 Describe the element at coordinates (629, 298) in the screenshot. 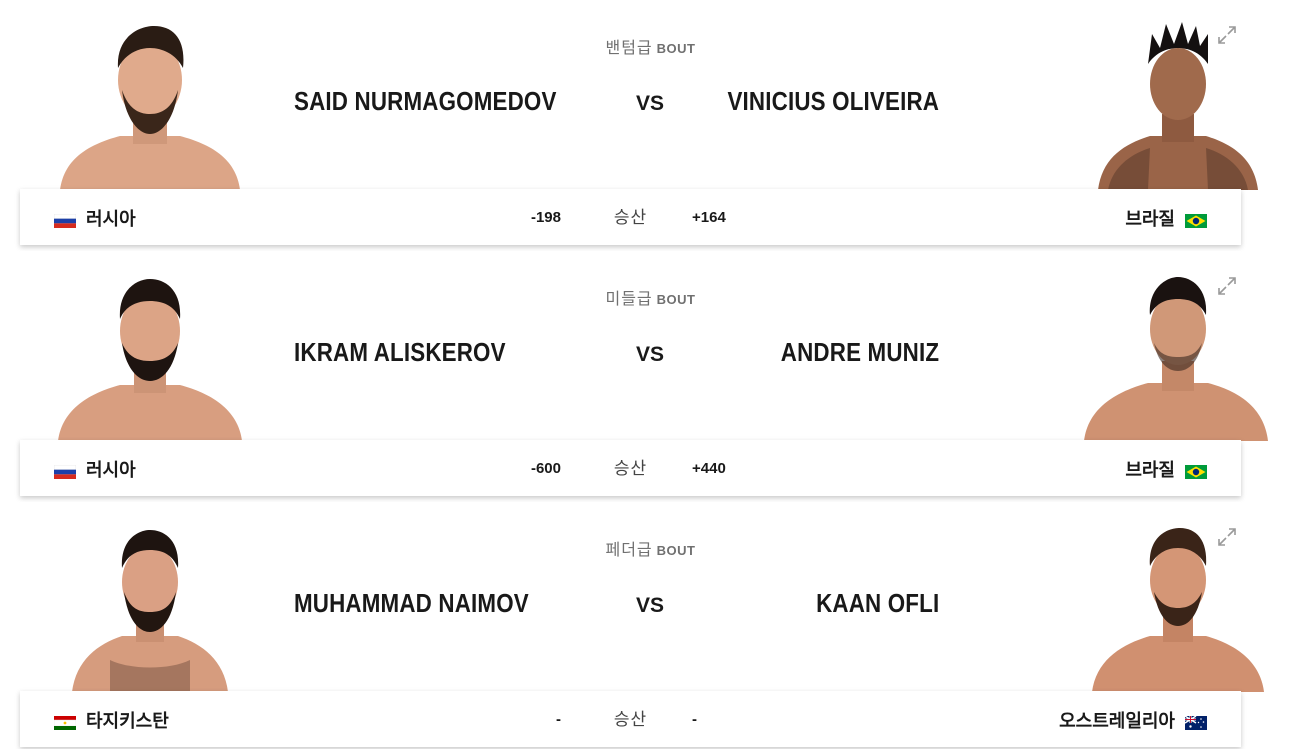

I see `weight-class-name: 미들급` at that location.